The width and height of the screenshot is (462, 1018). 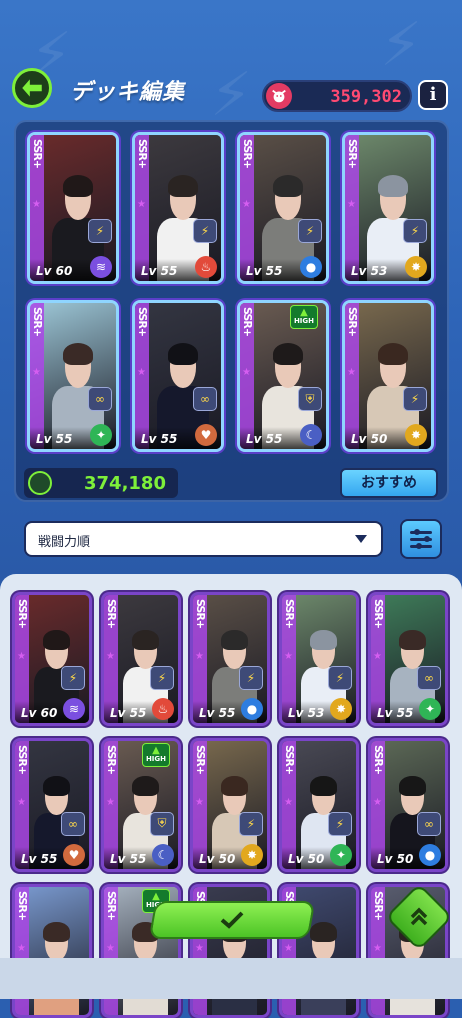 I want to click on collection-card: SSR+ ★ Lv 55 ⚡ ♨, so click(x=141, y=659).